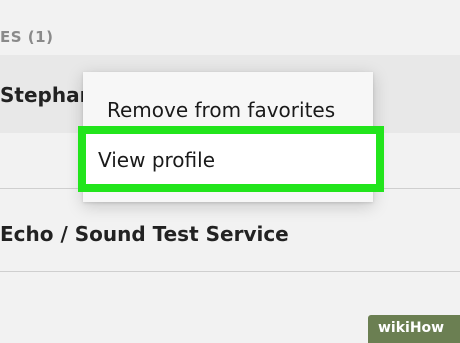 The image size is (460, 343). What do you see at coordinates (144, 234) in the screenshot?
I see `contact-name: Echo / Sound Test Service` at bounding box center [144, 234].